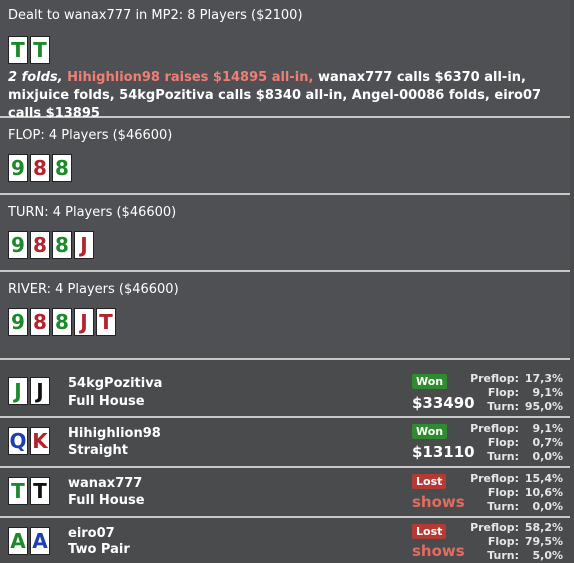 The image size is (574, 563). I want to click on player-name: wanax777, so click(105, 483).